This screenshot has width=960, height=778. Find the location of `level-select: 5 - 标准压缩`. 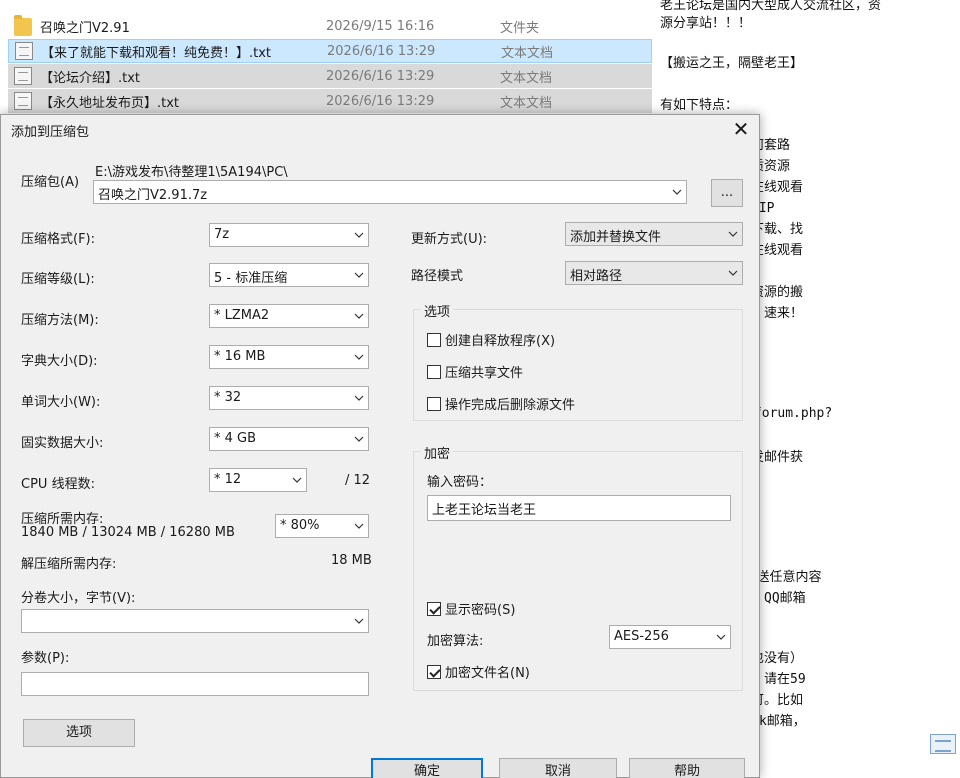

level-select: 5 - 标准压缩 is located at coordinates (289, 275).